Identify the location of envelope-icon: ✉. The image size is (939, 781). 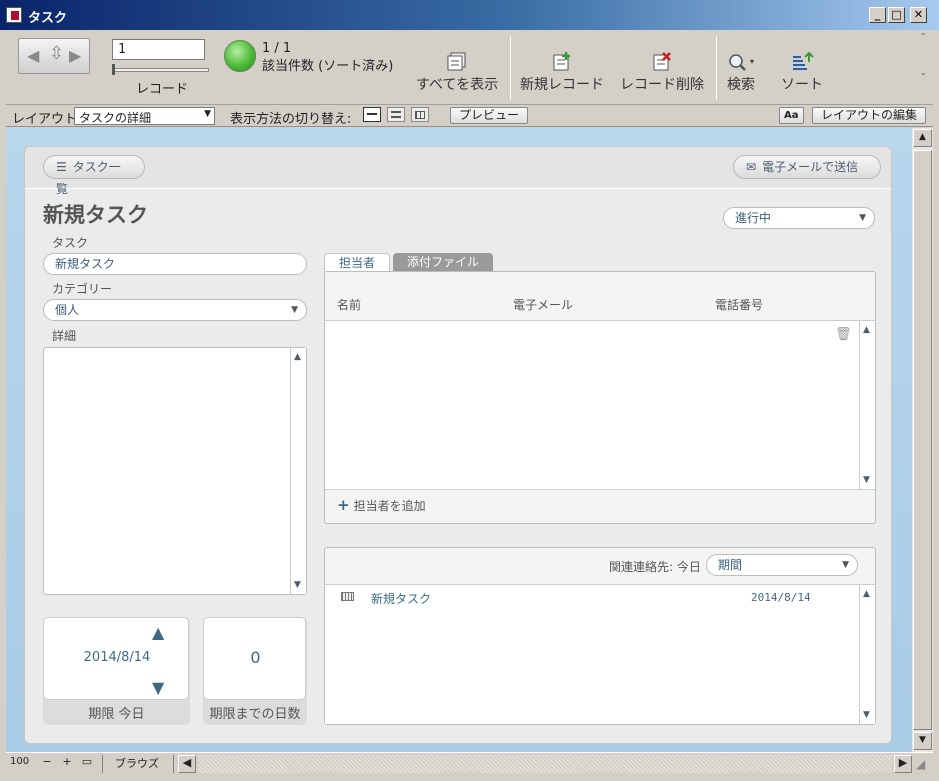
(751, 167).